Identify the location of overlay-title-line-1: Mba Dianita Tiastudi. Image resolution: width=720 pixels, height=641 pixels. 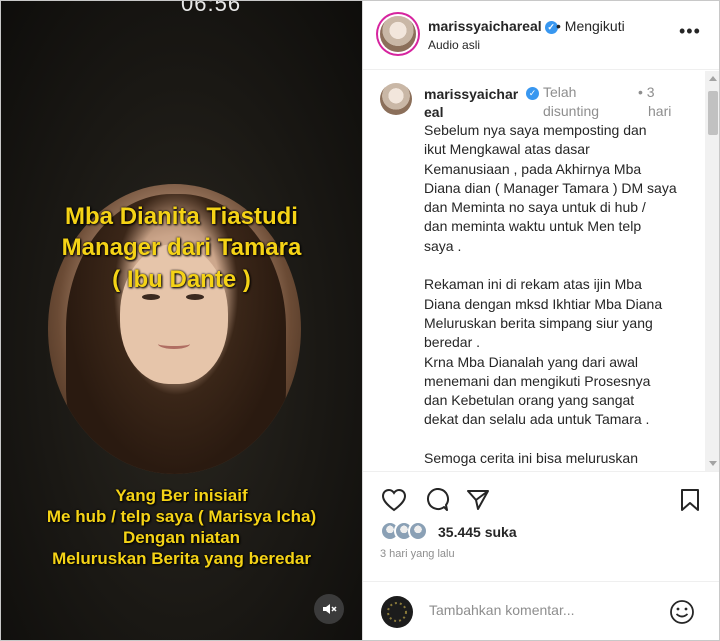
(181, 216).